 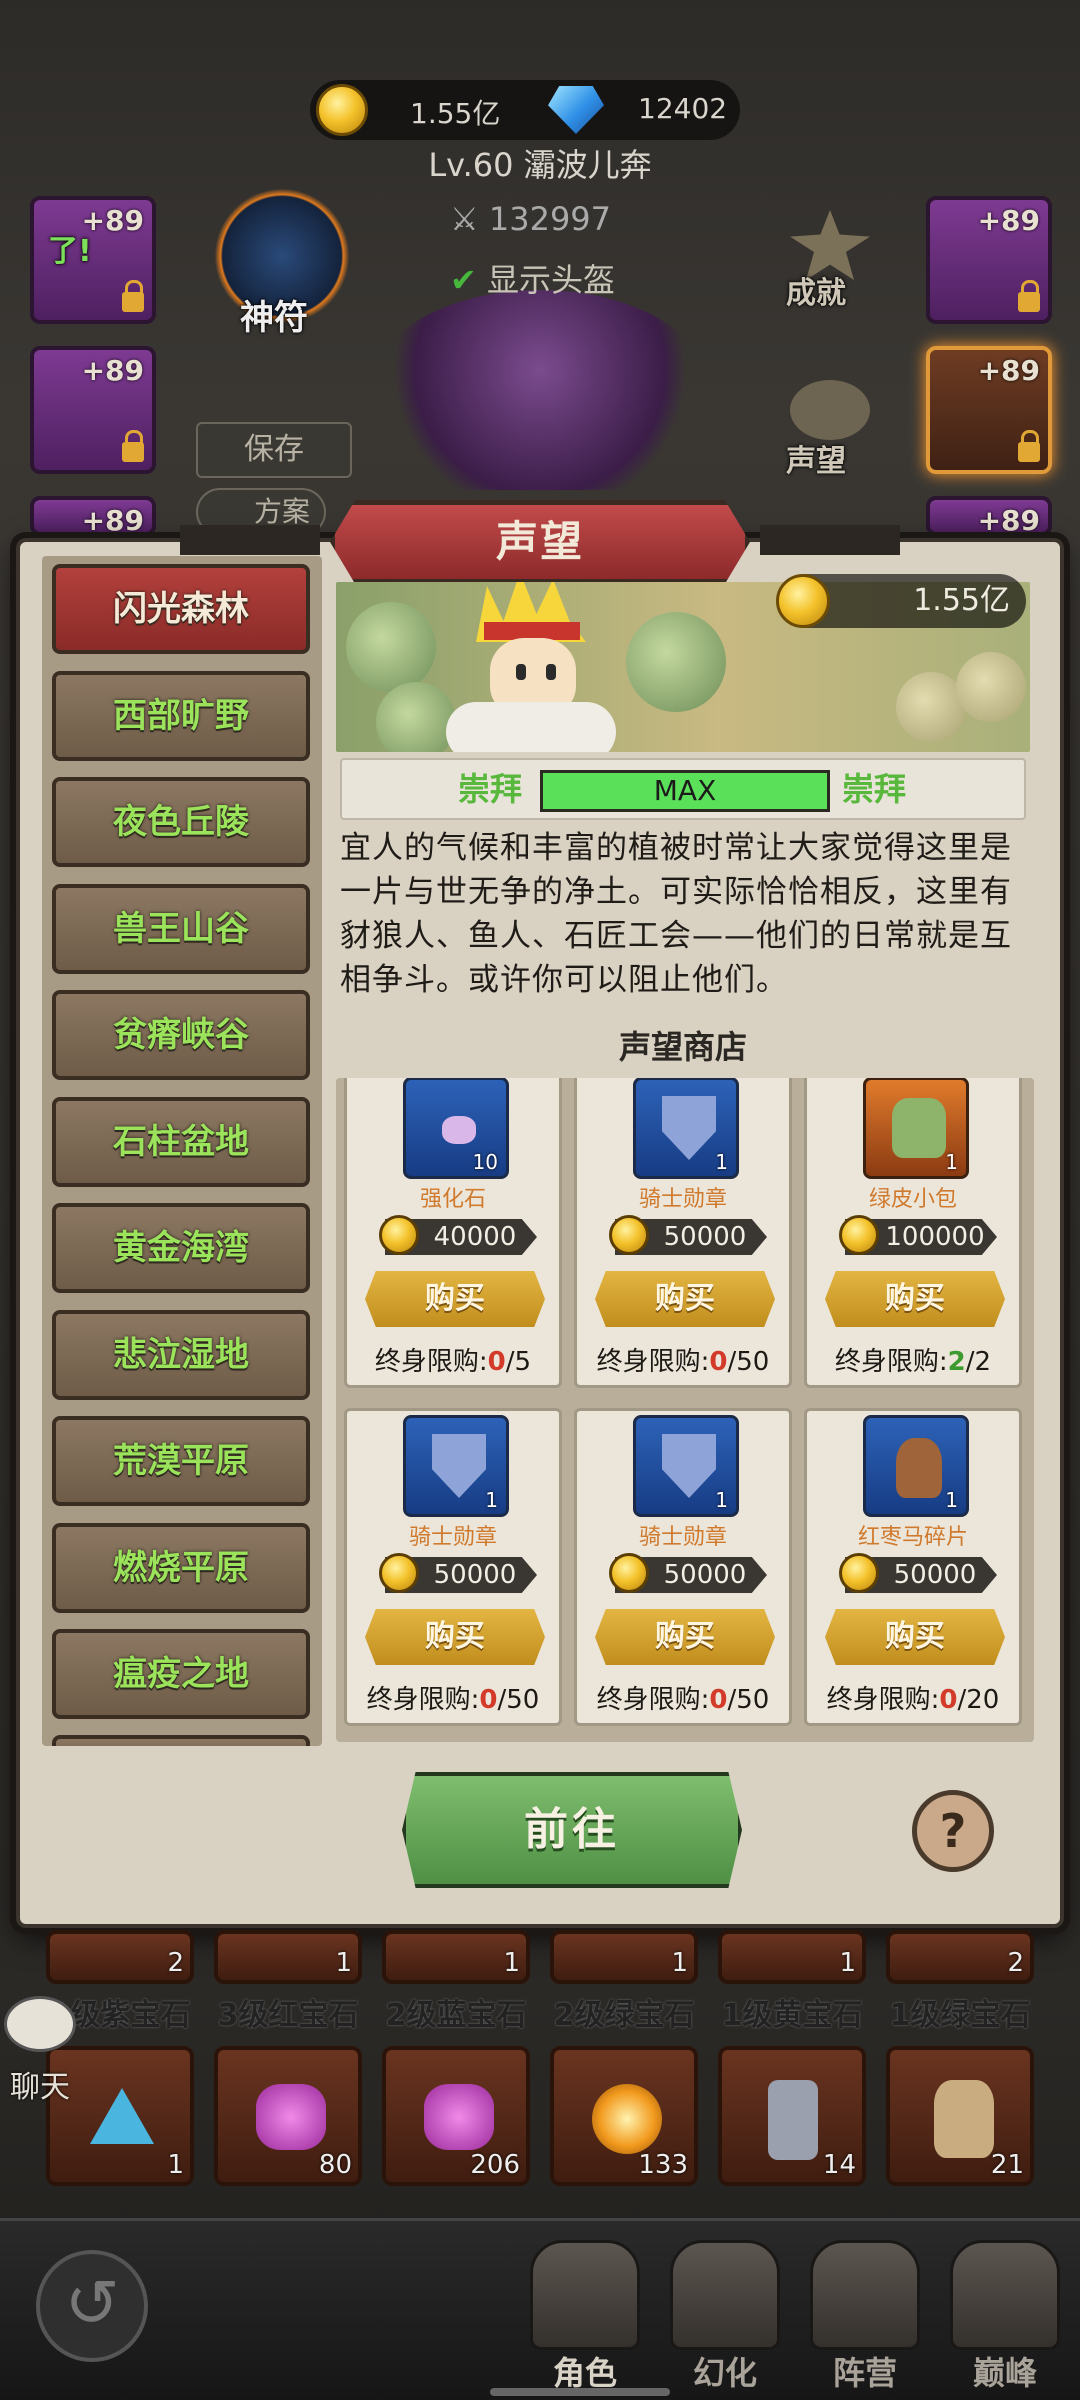 I want to click on purchase-limit: 终身限购:2/2, so click(x=913, y=1359).